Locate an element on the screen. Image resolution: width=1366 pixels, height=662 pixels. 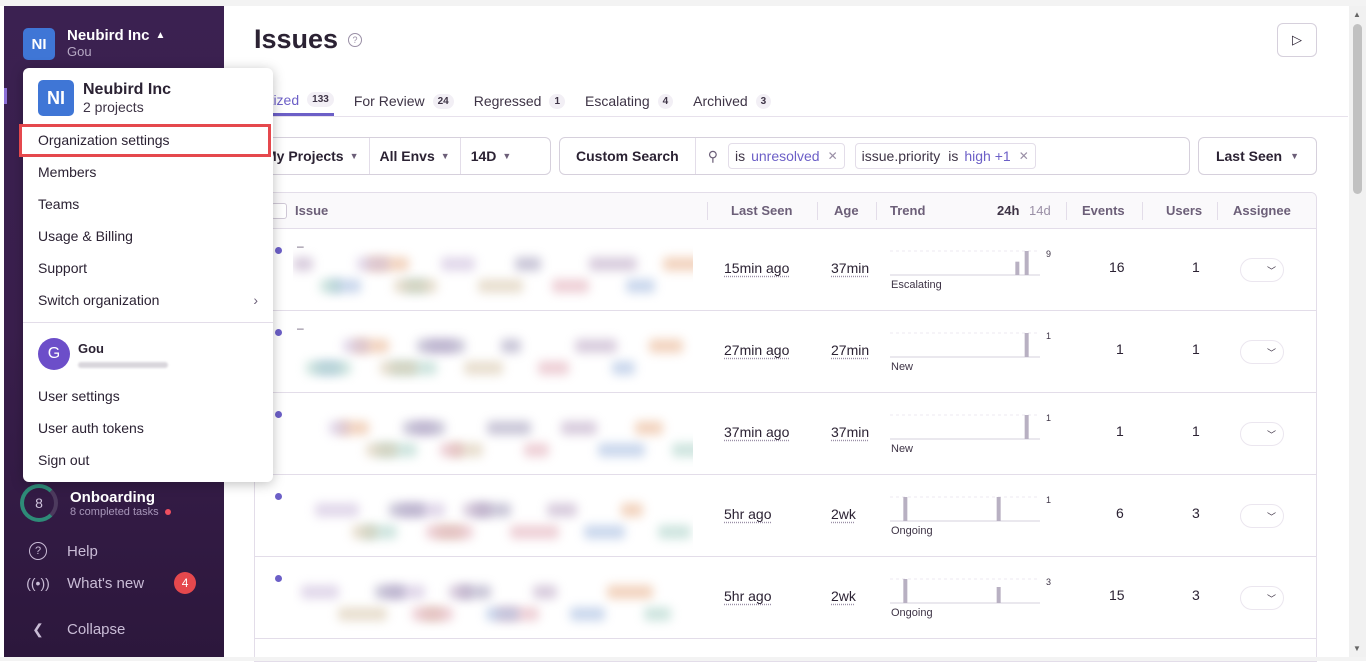
search-token-priority: issue.priority is high +1 ✕ is located at coordinates (945, 156).